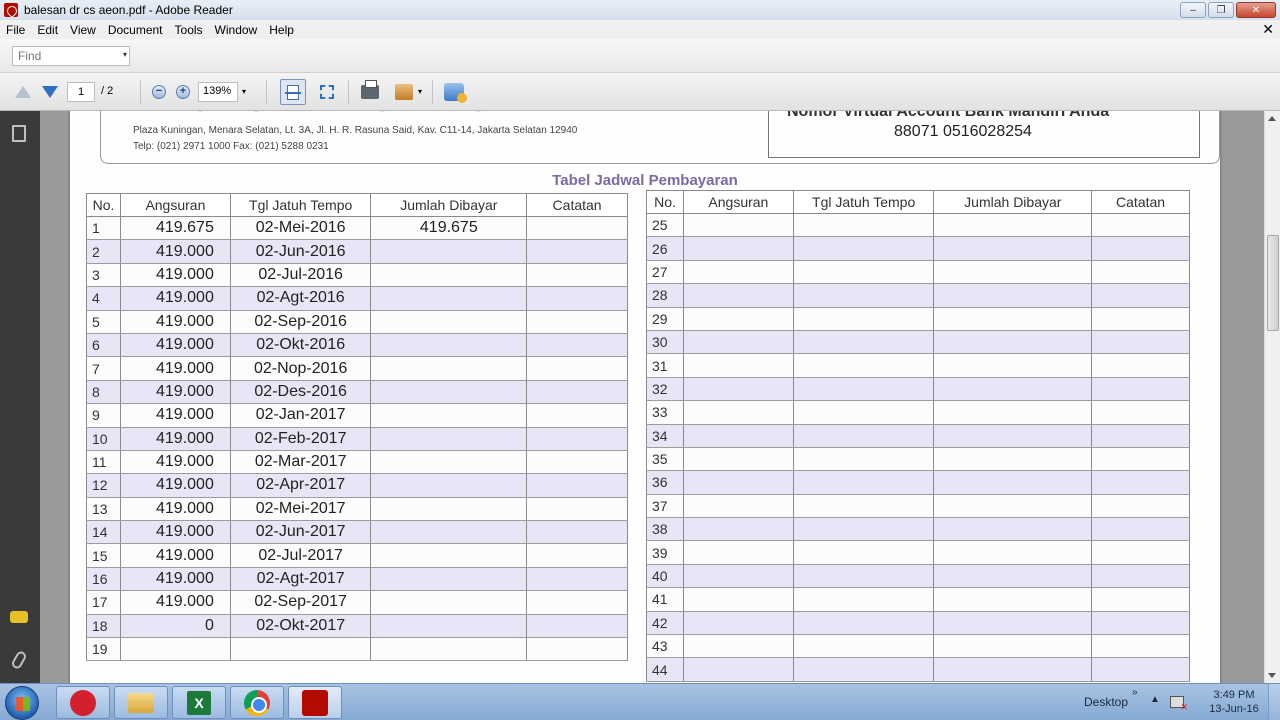 The height and width of the screenshot is (720, 1280). I want to click on maximize-button: ❐, so click(1221, 10).